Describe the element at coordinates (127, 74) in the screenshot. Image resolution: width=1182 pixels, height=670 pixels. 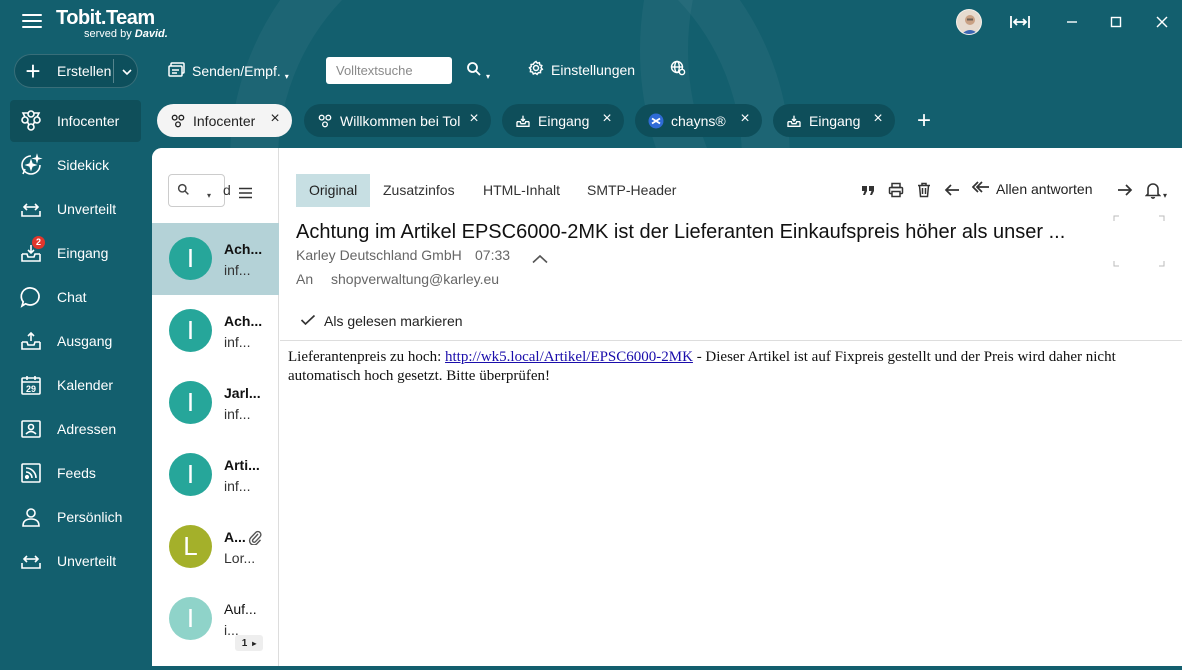
I see `chevron-down-icon` at that location.